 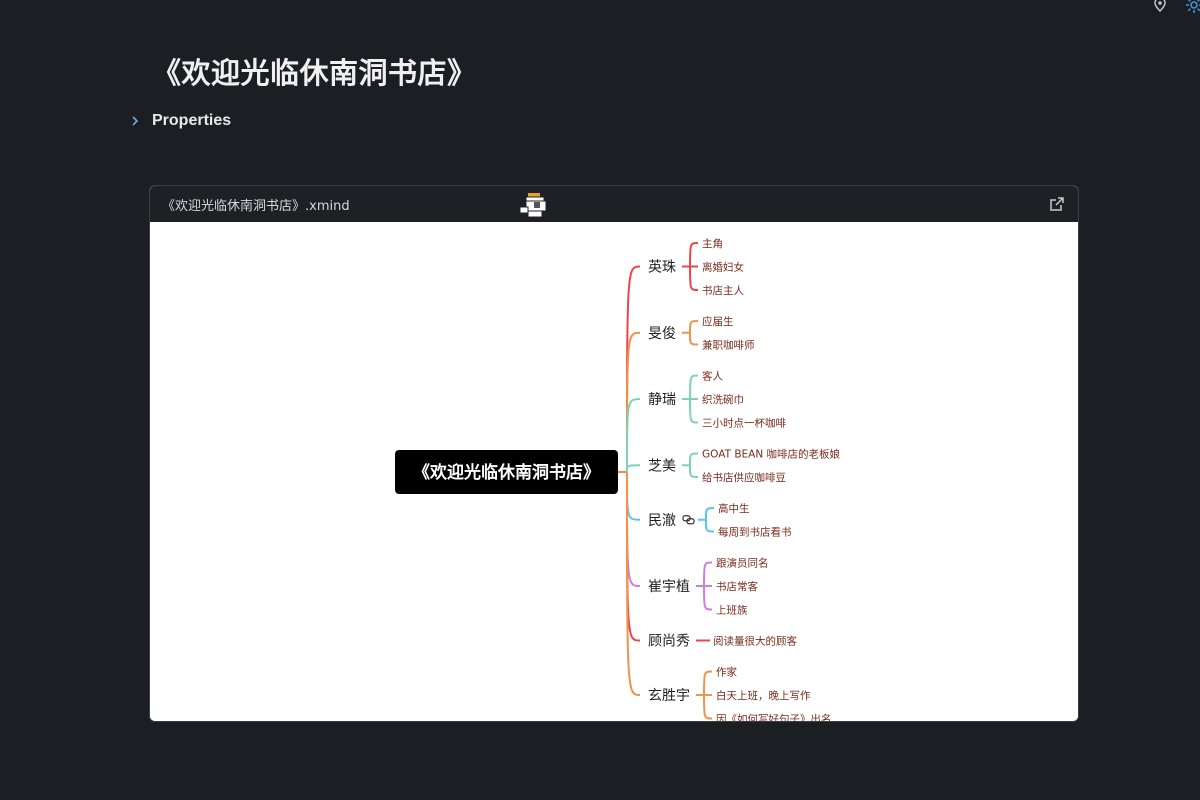 What do you see at coordinates (734, 508) in the screenshot?
I see `child-topic: 高中生` at bounding box center [734, 508].